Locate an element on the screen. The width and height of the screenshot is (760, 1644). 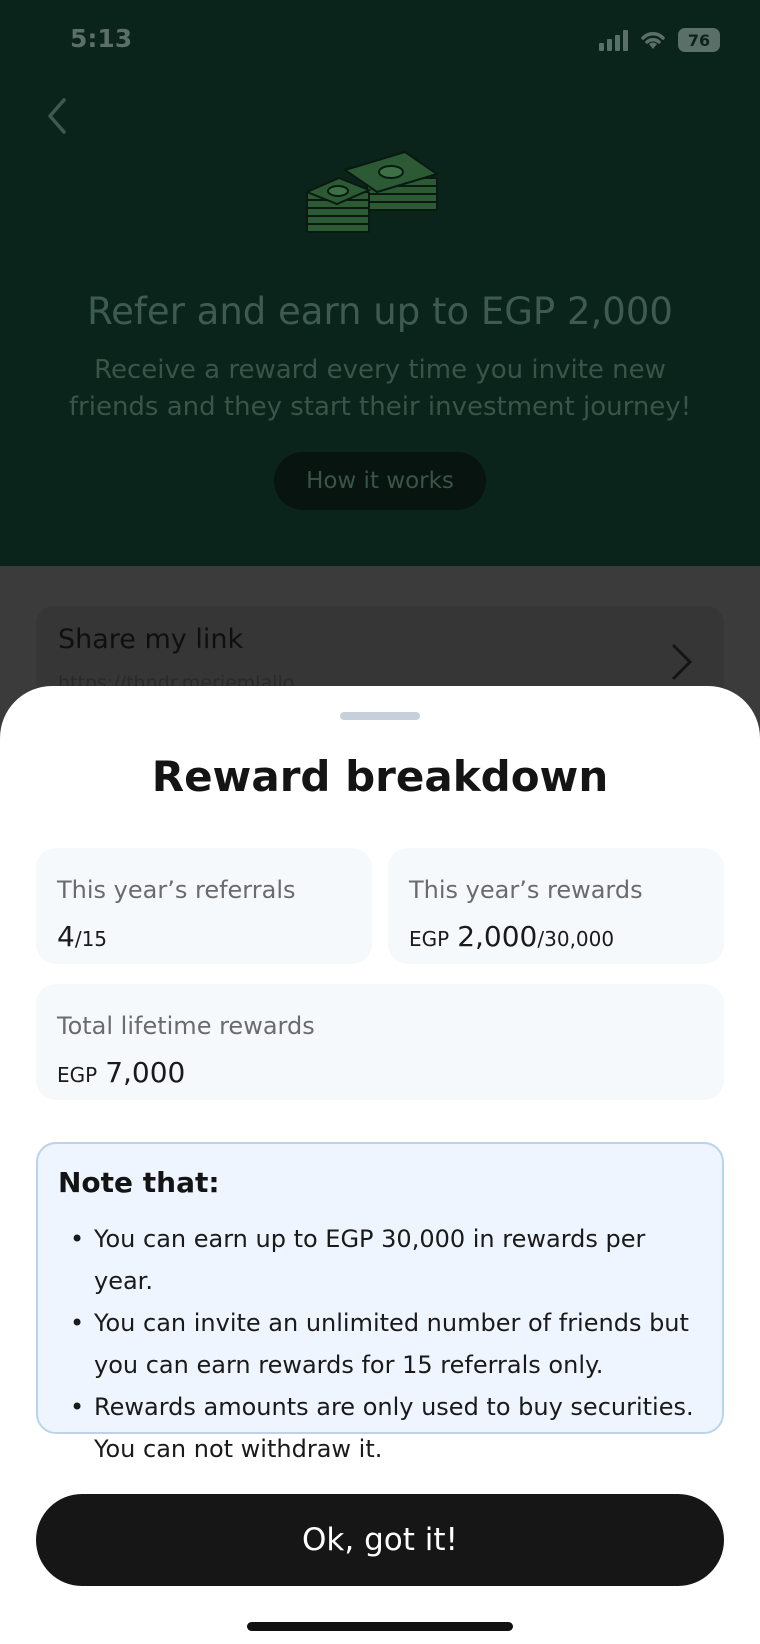
hero-title: Refer and earn up to EGP 2,000 is located at coordinates (380, 311).